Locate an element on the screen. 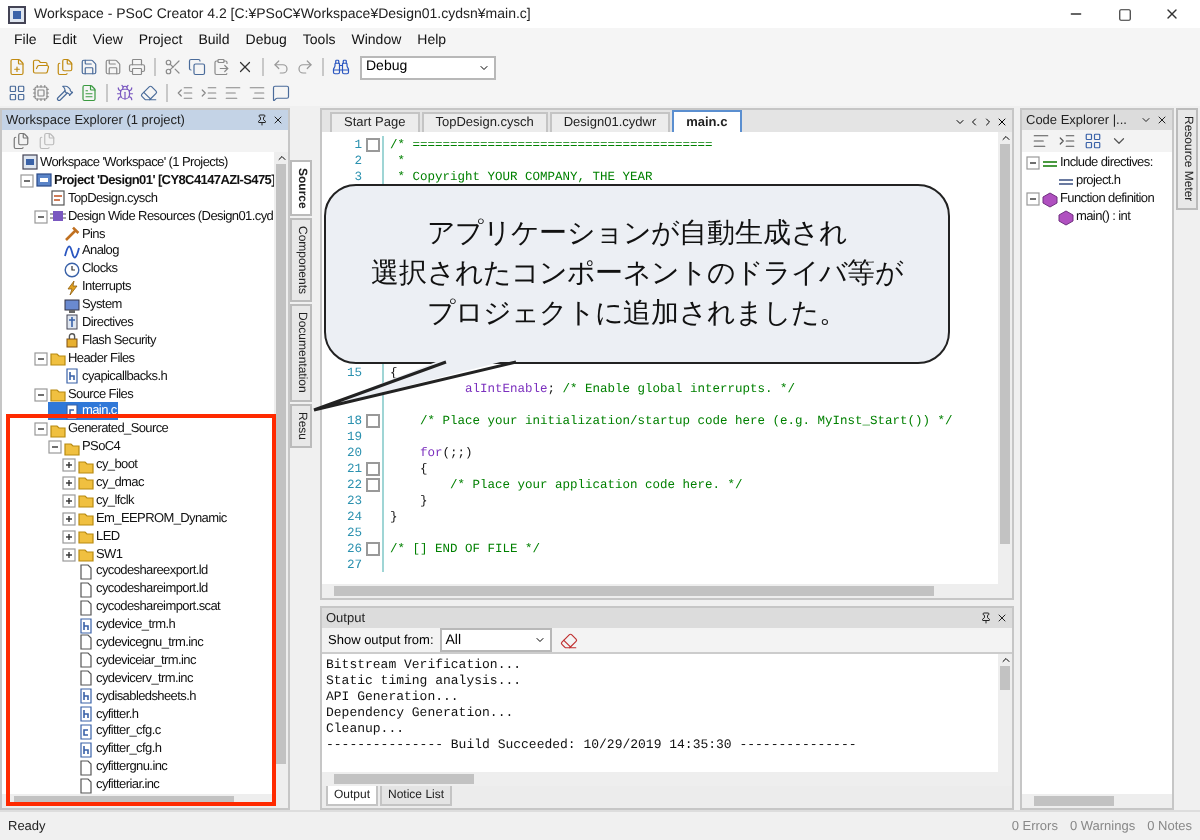 The height and width of the screenshot is (840, 1200). documents-icon is located at coordinates (21, 141).